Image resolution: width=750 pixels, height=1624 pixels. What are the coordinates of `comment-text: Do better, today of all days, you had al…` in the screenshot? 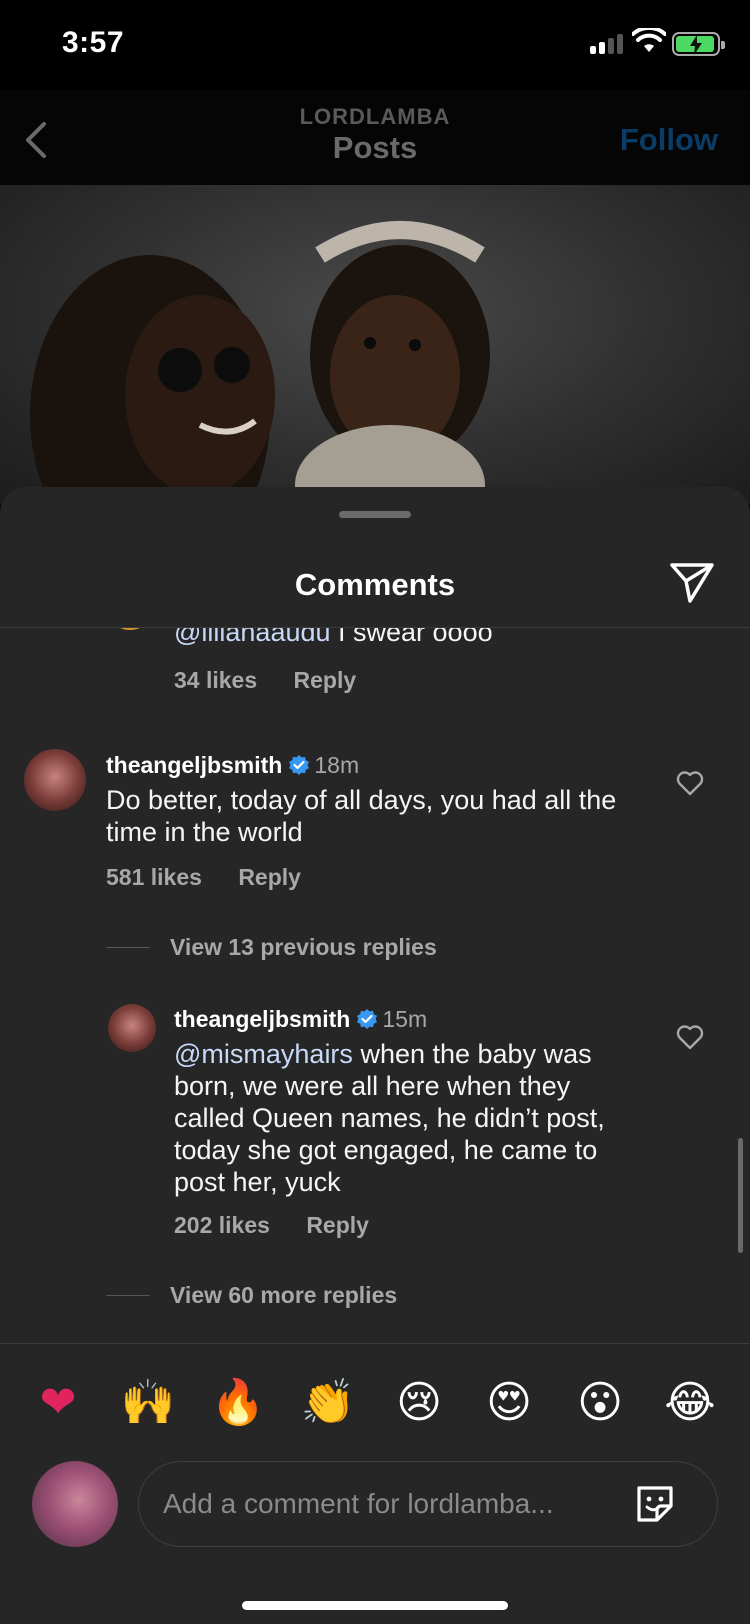 It's located at (361, 816).